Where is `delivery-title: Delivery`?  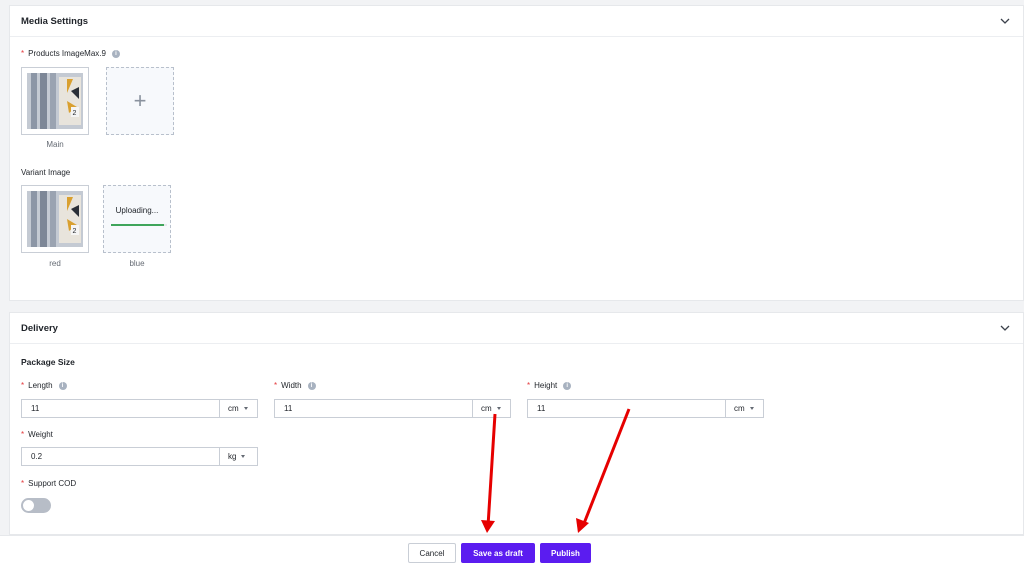
delivery-title: Delivery is located at coordinates (39, 328).